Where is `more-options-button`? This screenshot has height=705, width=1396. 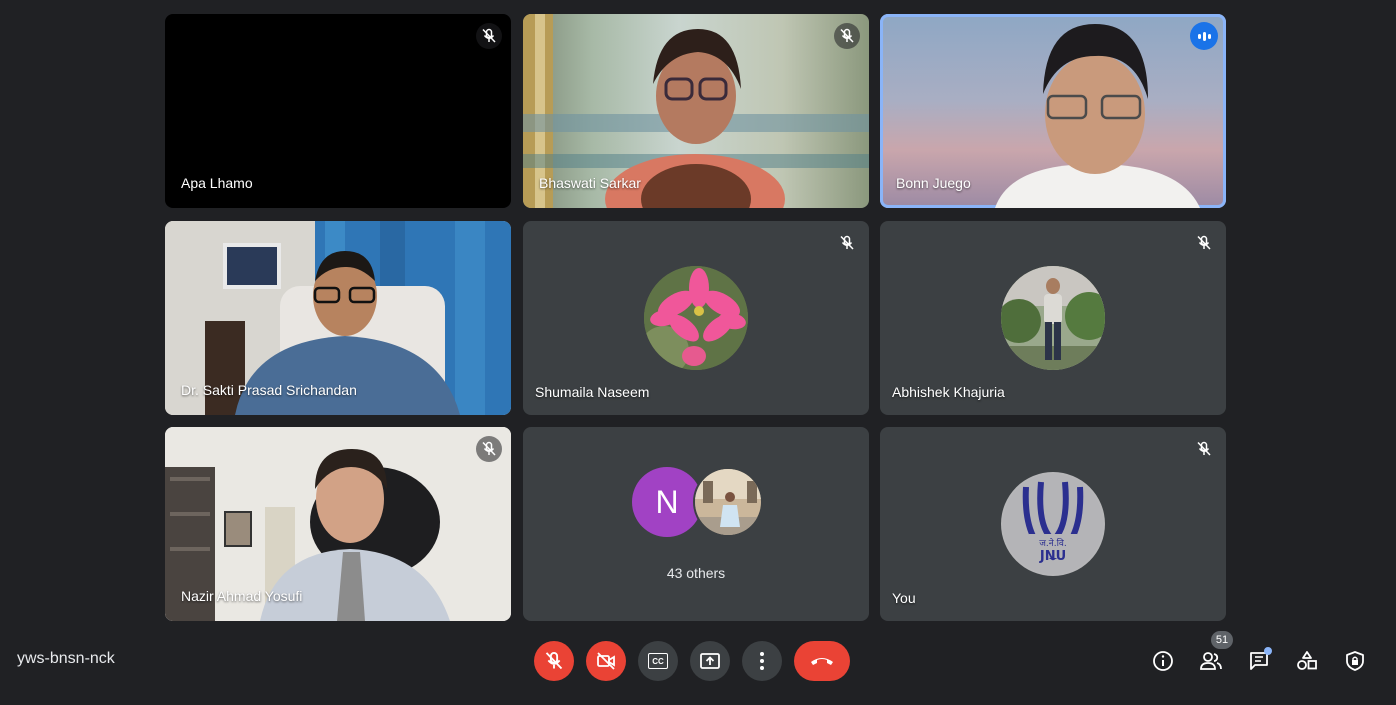 more-options-button is located at coordinates (762, 661).